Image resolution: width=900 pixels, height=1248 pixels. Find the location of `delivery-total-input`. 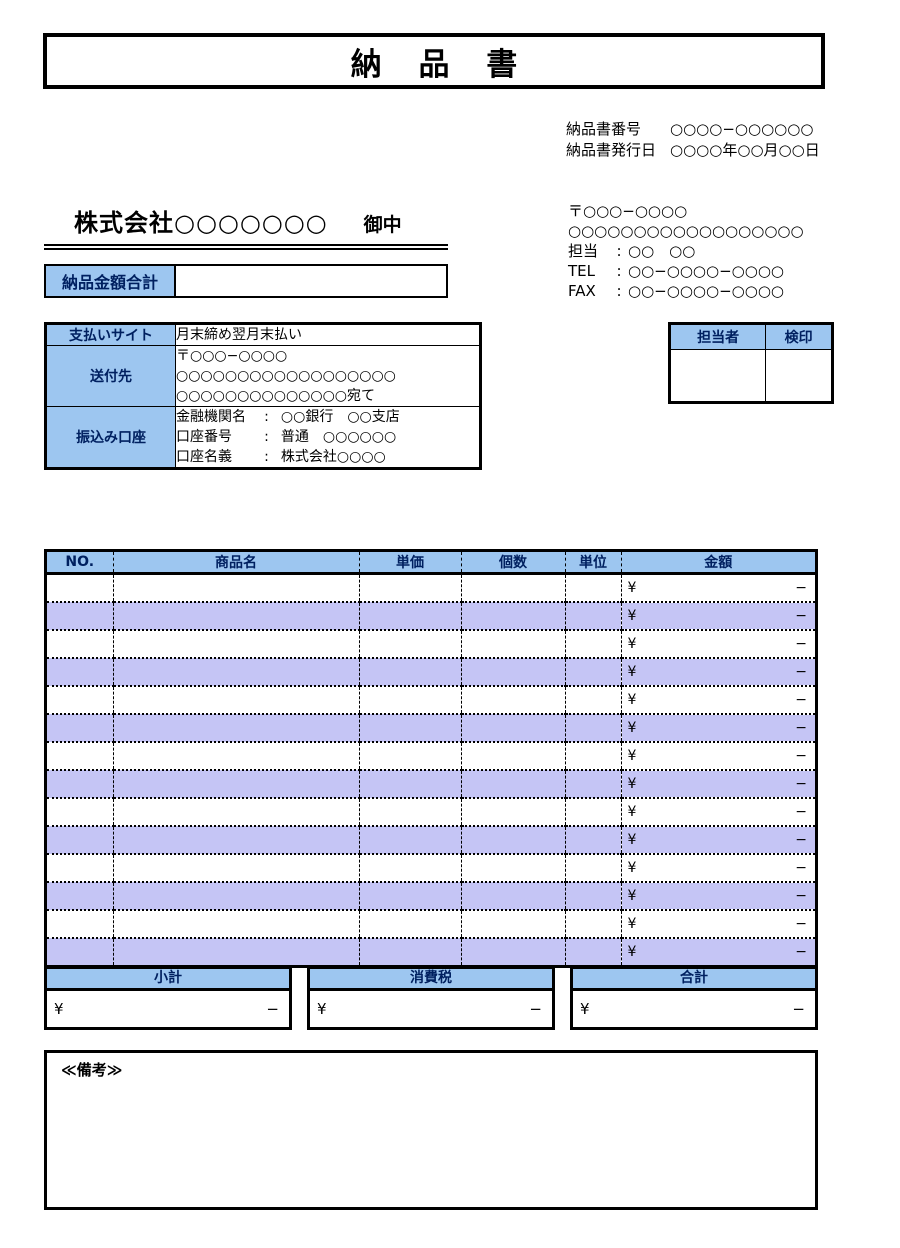

delivery-total-input is located at coordinates (311, 281).